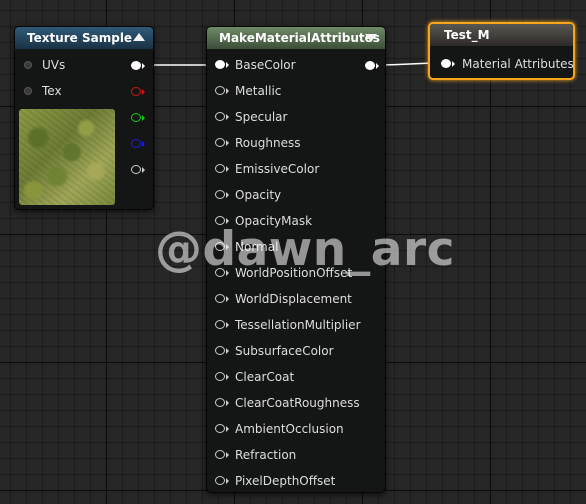 This screenshot has width=586, height=504. I want to click on pin-label: ClearCoatRoughness, so click(297, 403).